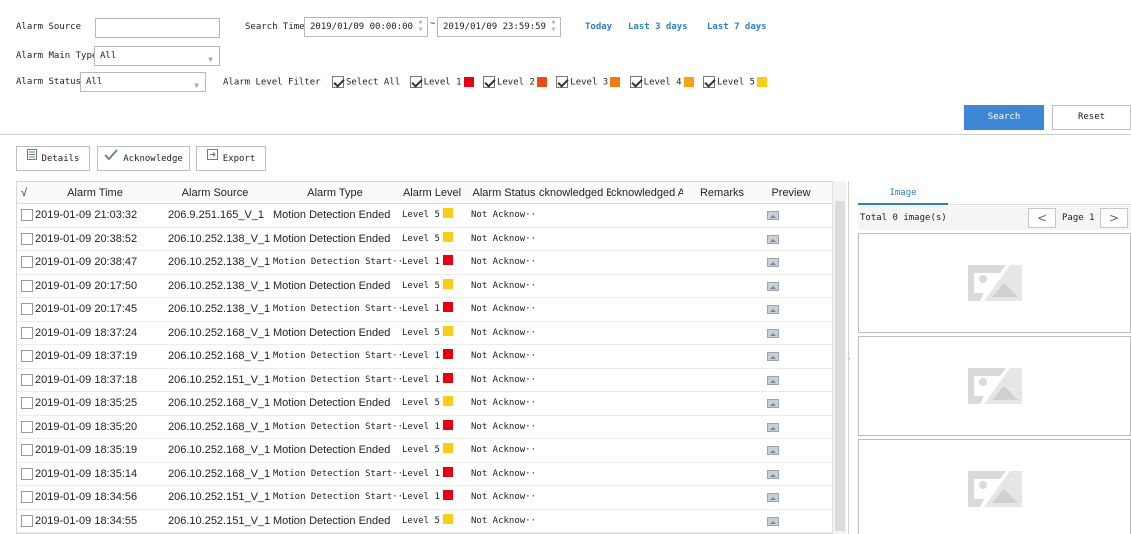  Describe the element at coordinates (562, 82) in the screenshot. I see `level-3-checkbox` at that location.